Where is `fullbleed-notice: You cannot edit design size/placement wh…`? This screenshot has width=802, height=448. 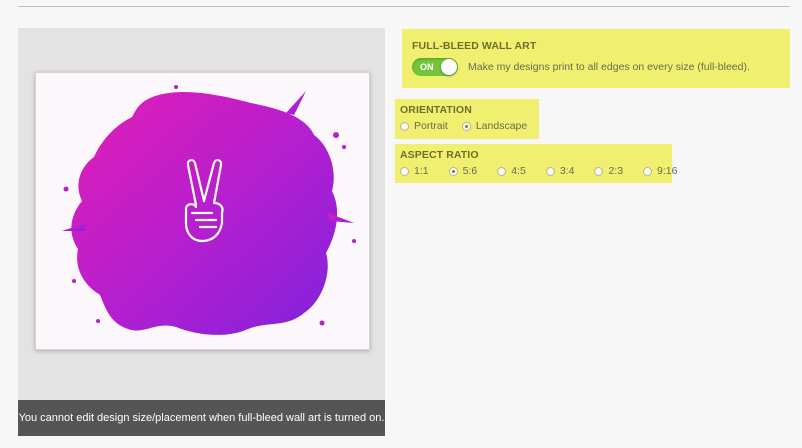
fullbleed-notice: You cannot edit design size/placement wh… is located at coordinates (201, 418).